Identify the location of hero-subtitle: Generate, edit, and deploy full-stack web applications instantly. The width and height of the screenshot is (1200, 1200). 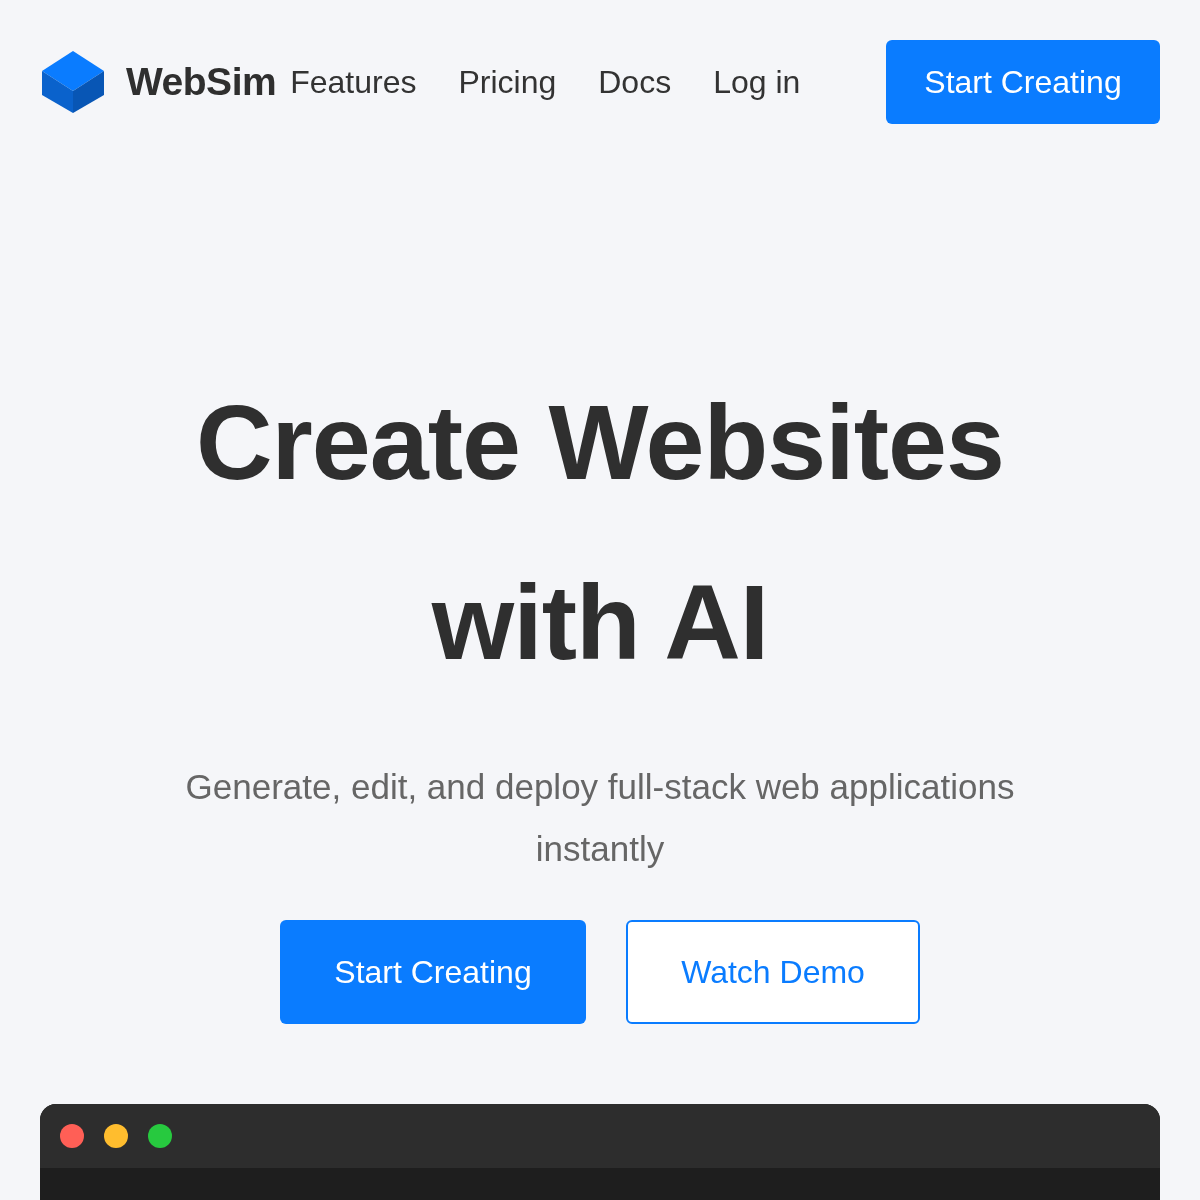
(600, 818).